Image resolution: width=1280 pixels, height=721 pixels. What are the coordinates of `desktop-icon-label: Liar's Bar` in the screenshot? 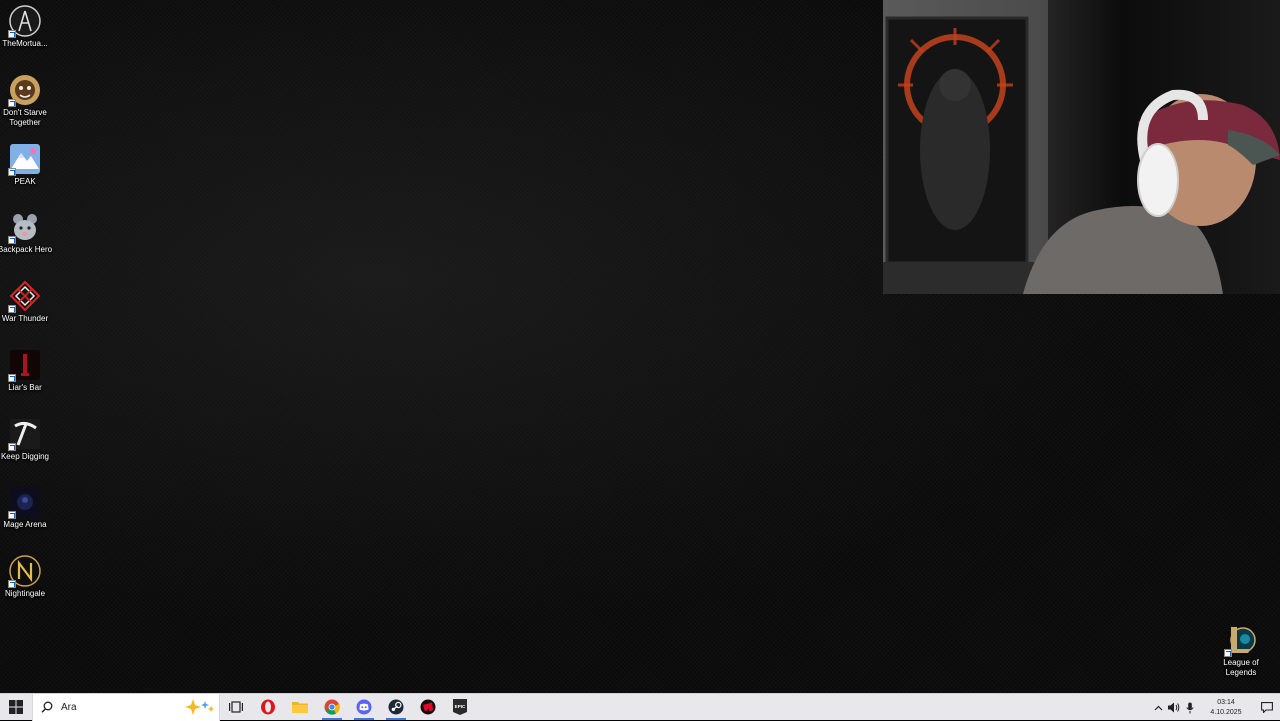 It's located at (25, 387).